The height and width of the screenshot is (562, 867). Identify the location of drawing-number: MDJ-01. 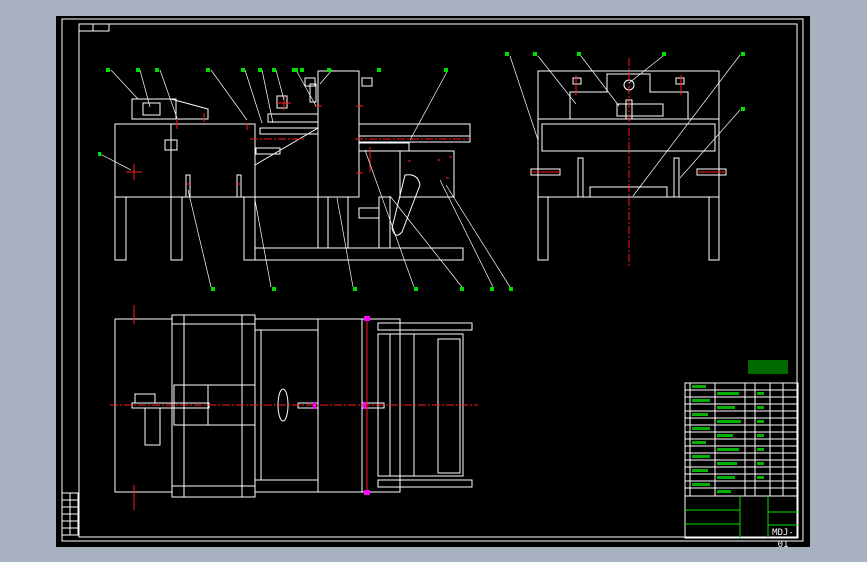
(783, 539).